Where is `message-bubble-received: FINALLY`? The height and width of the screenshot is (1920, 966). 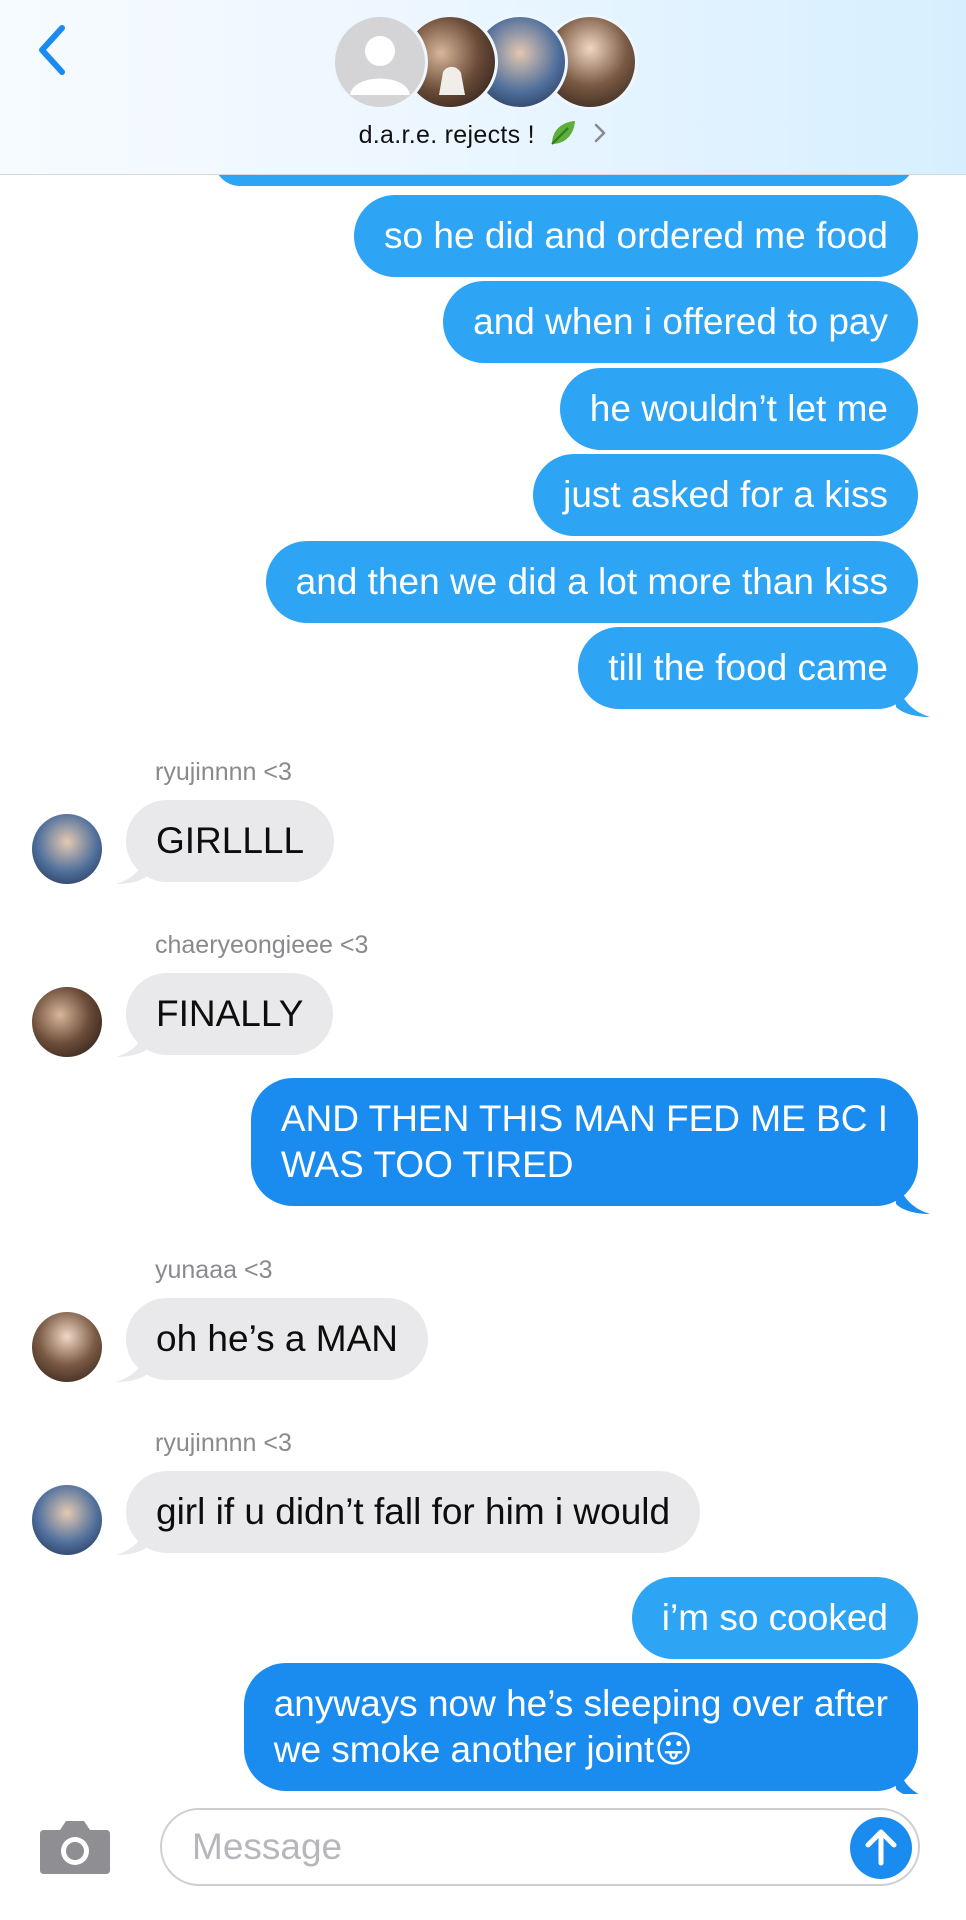
message-bubble-received: FINALLY is located at coordinates (230, 1014).